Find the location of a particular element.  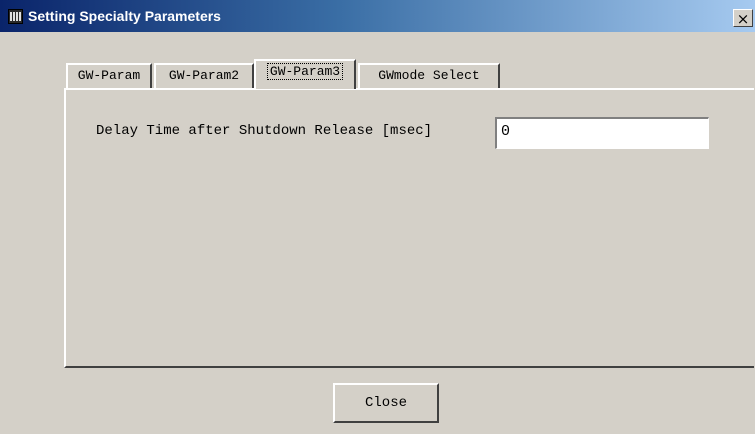

tab-gw-param: GW-Param is located at coordinates (109, 75).